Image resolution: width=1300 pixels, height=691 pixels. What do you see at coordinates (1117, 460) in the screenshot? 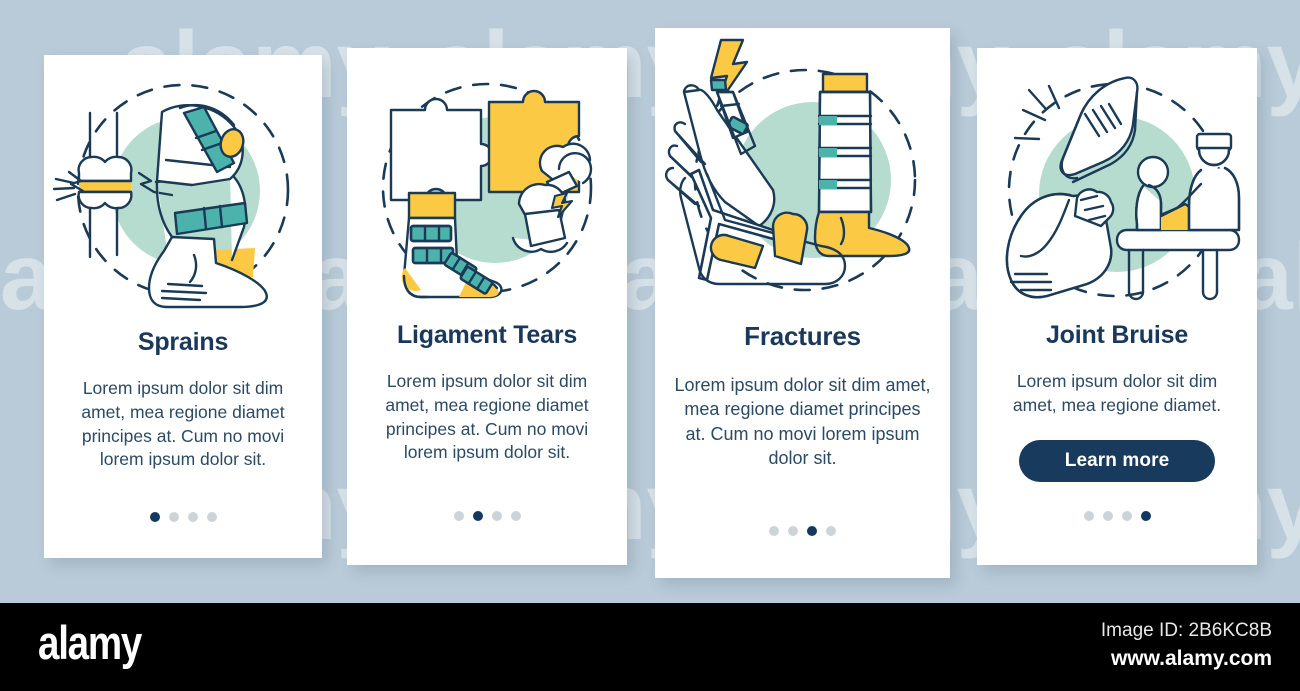
I see `learn-more-button: Learn more` at bounding box center [1117, 460].